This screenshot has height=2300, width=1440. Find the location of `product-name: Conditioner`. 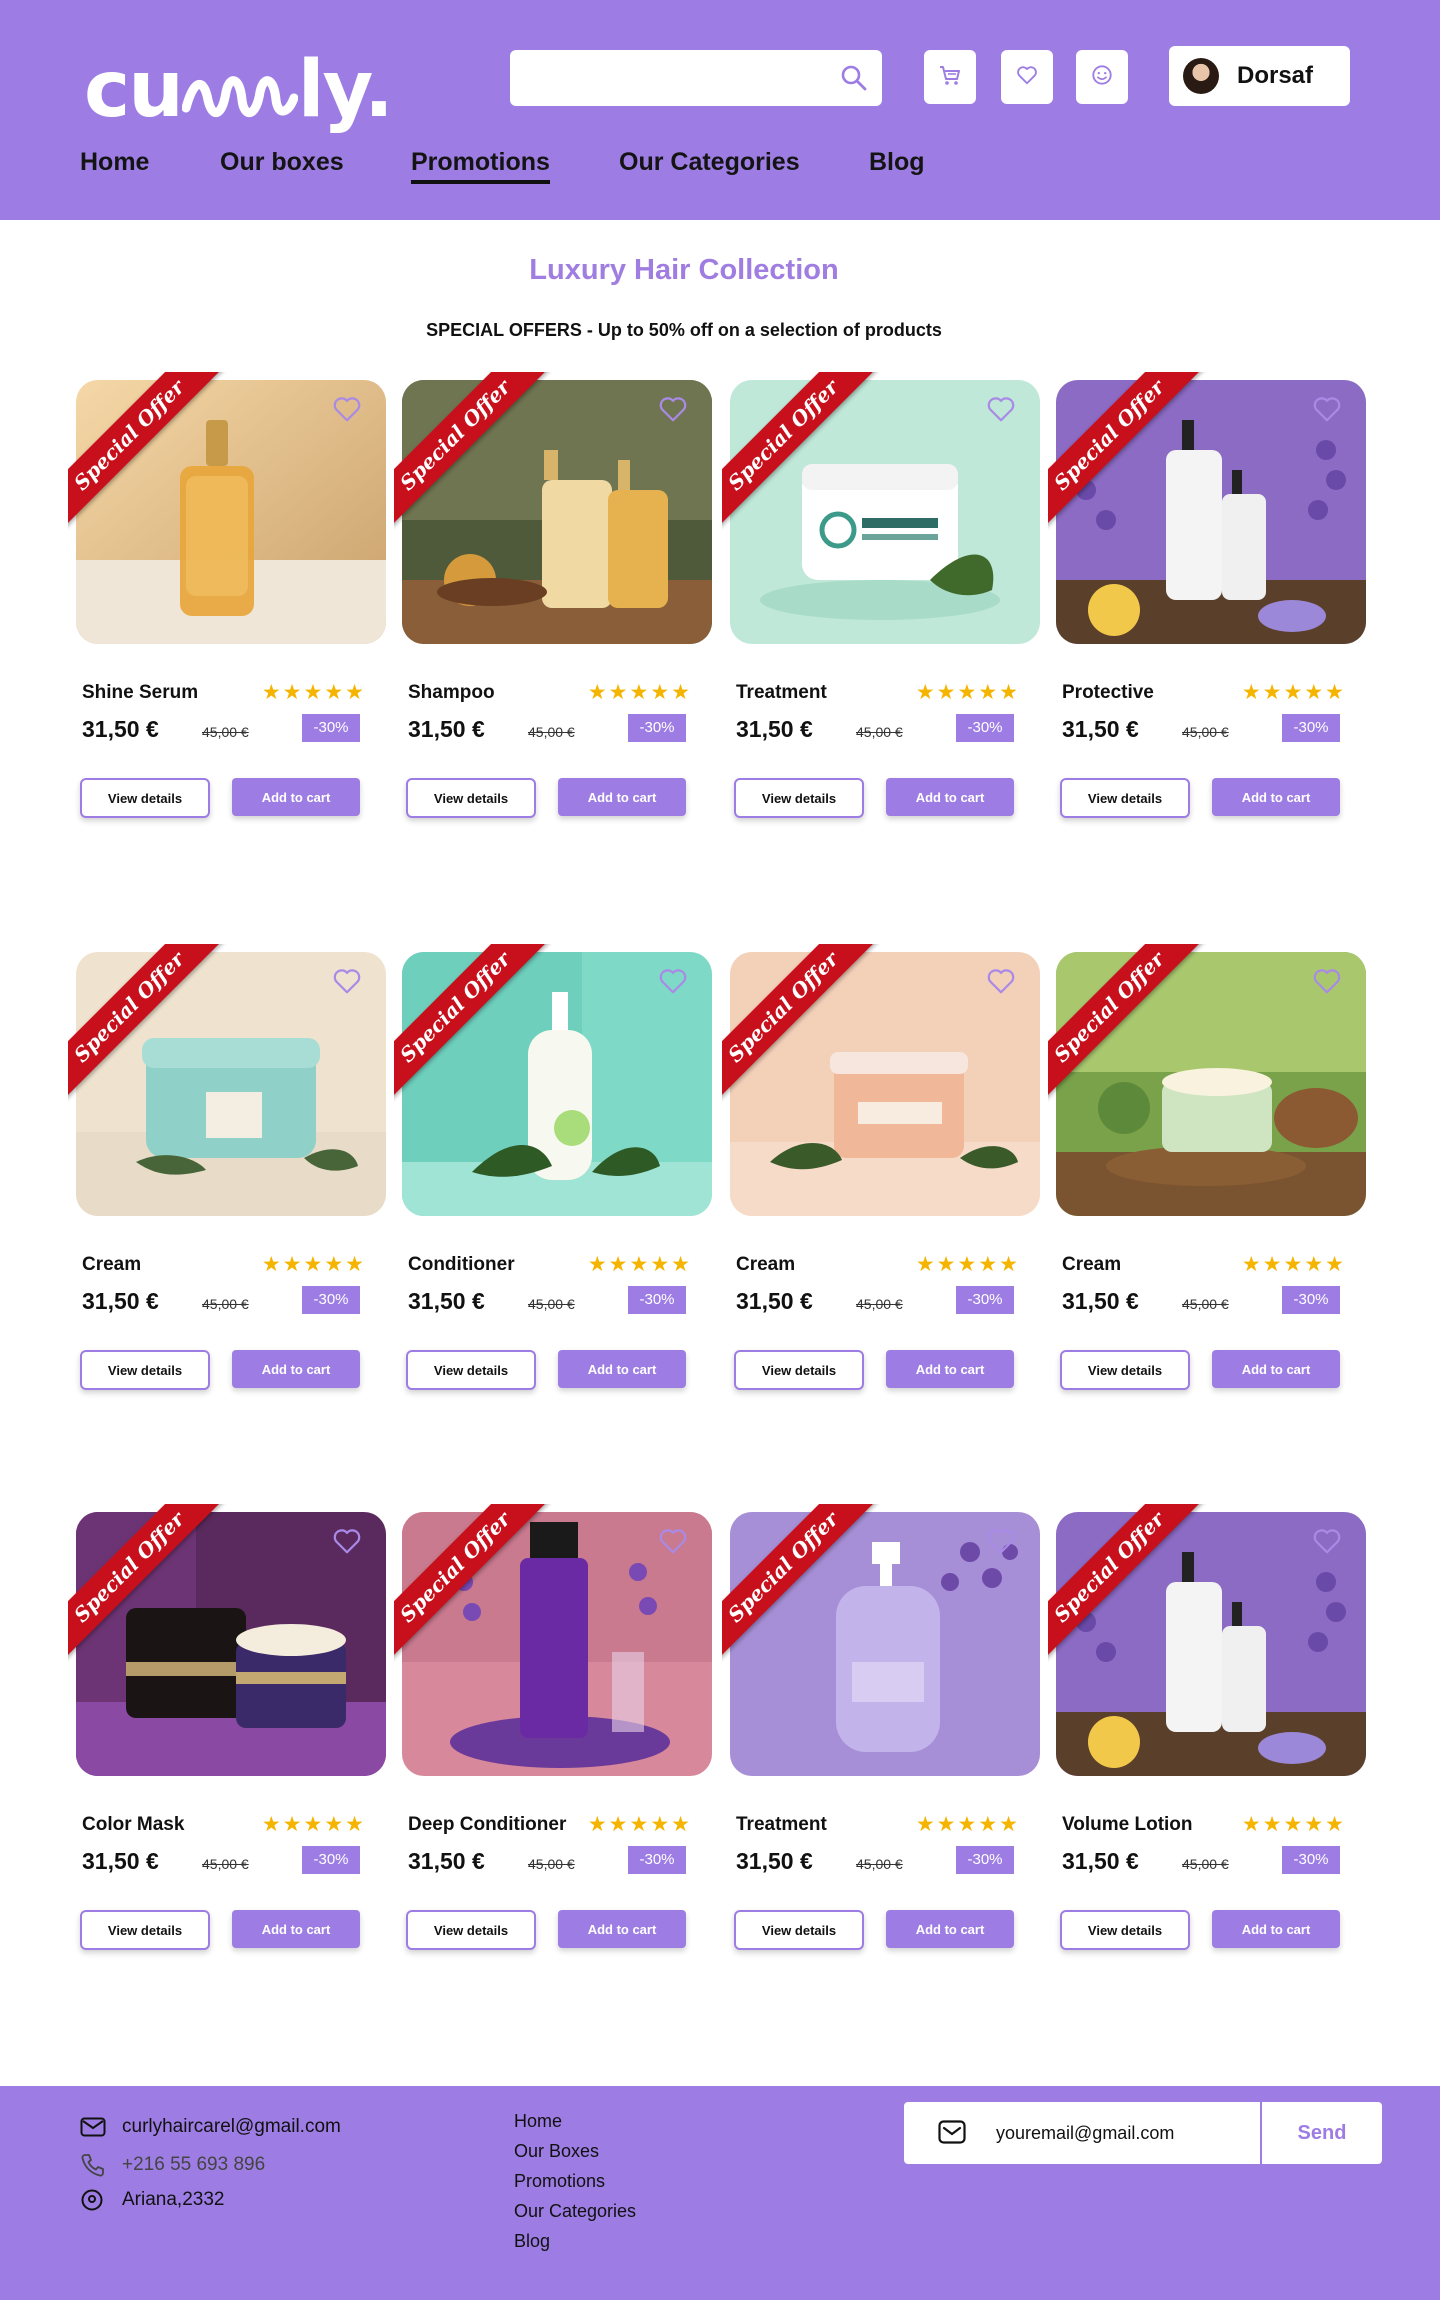

product-name: Conditioner is located at coordinates (461, 1264).